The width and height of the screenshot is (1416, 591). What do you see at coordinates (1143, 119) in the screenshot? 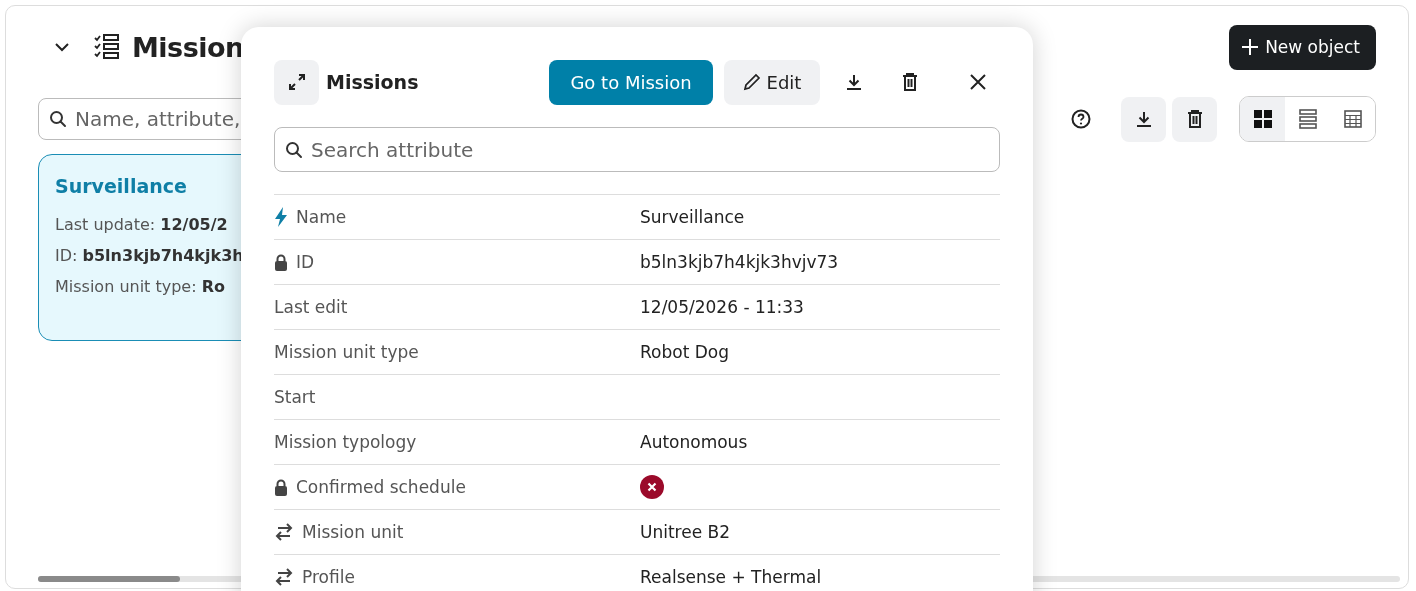
I see `download-button` at bounding box center [1143, 119].